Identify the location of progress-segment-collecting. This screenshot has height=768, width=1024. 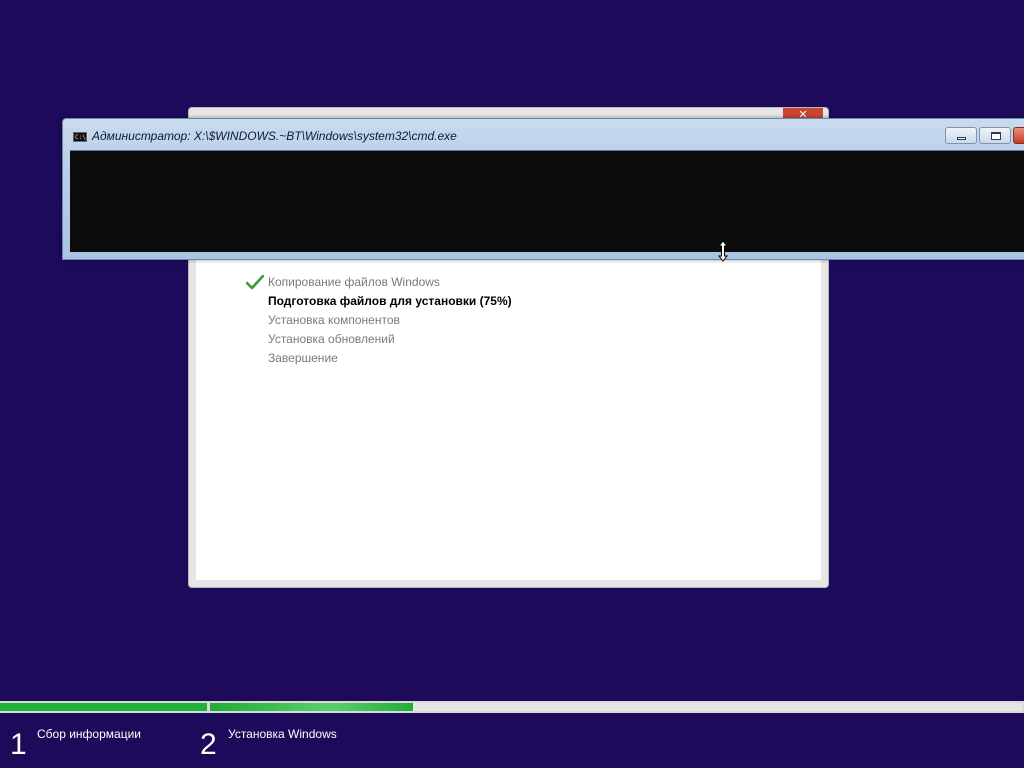
(103, 707).